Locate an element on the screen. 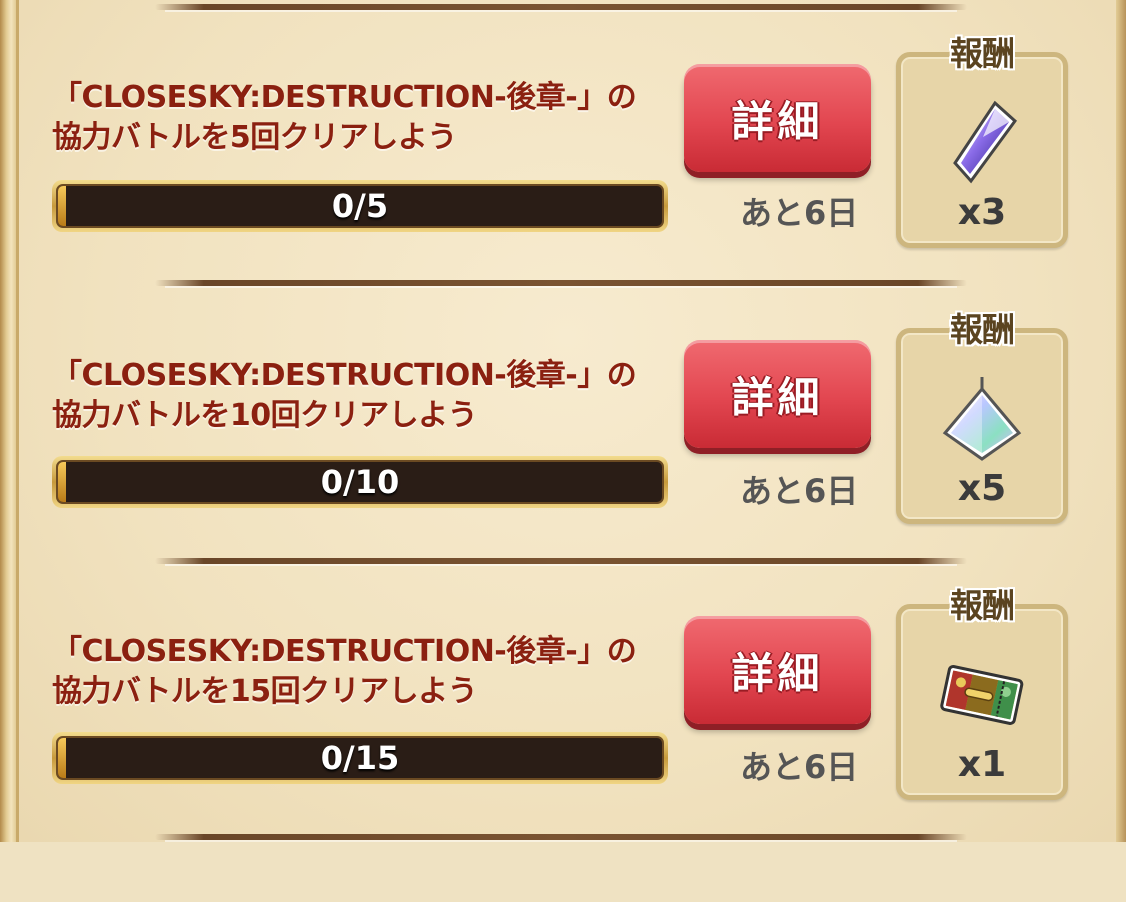 The image size is (1126, 902). reward-count: x5 is located at coordinates (982, 488).